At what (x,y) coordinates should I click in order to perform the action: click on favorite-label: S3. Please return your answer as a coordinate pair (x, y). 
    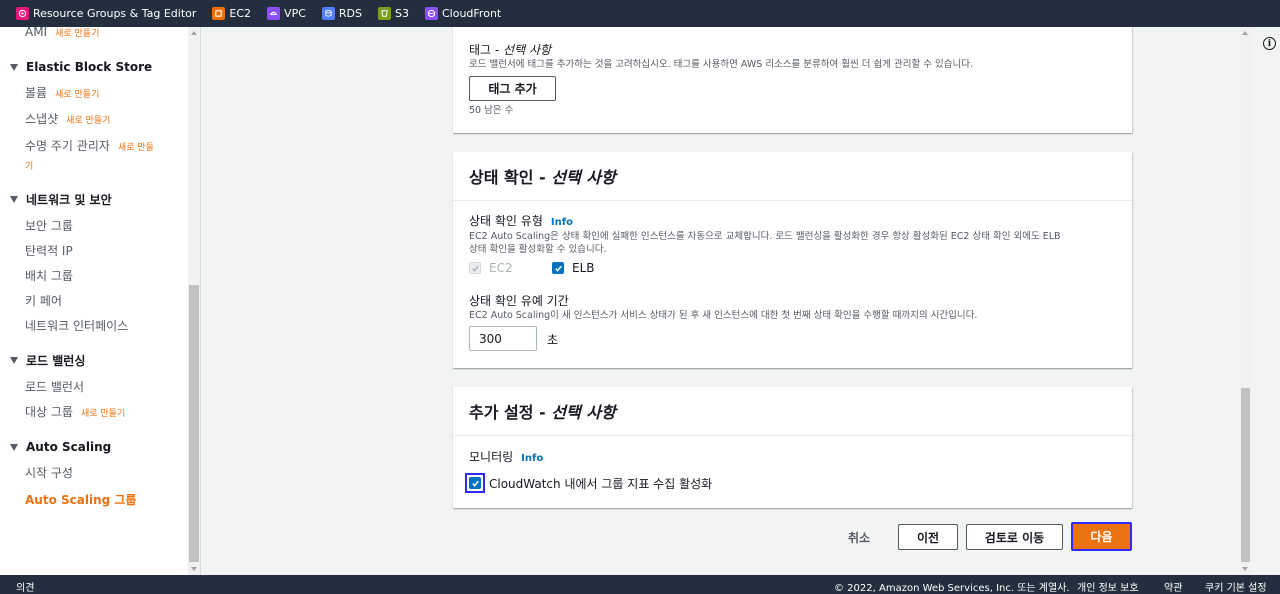
    Looking at the image, I should click on (402, 13).